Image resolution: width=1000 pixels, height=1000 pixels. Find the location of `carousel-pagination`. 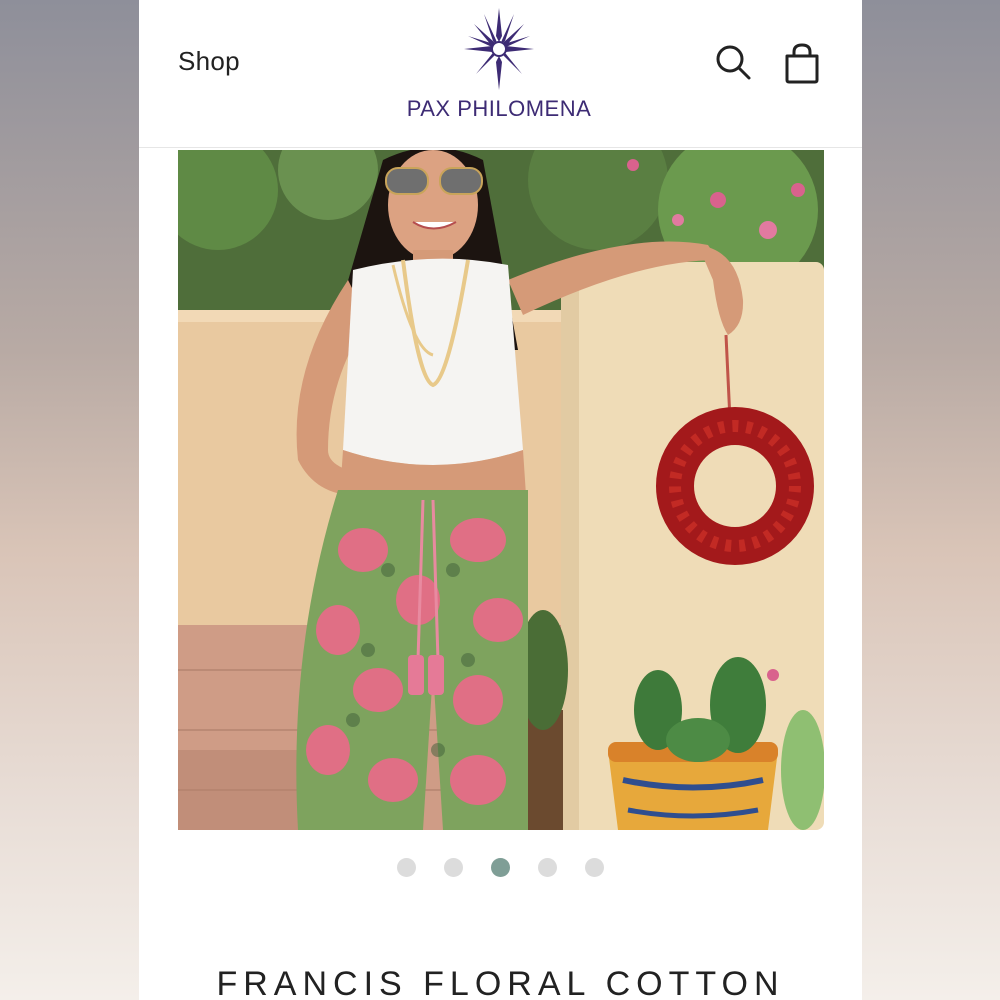

carousel-pagination is located at coordinates (500, 869).